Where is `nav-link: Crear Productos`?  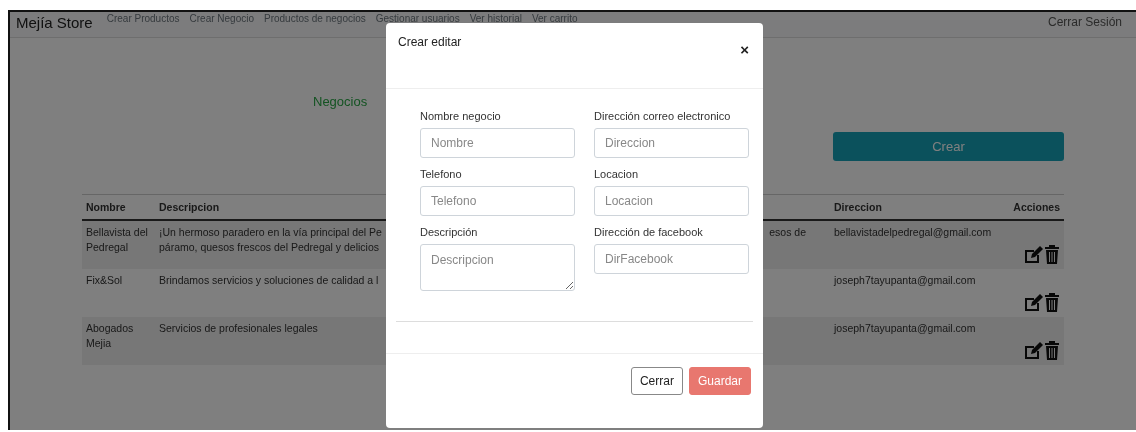 nav-link: Crear Productos is located at coordinates (143, 18).